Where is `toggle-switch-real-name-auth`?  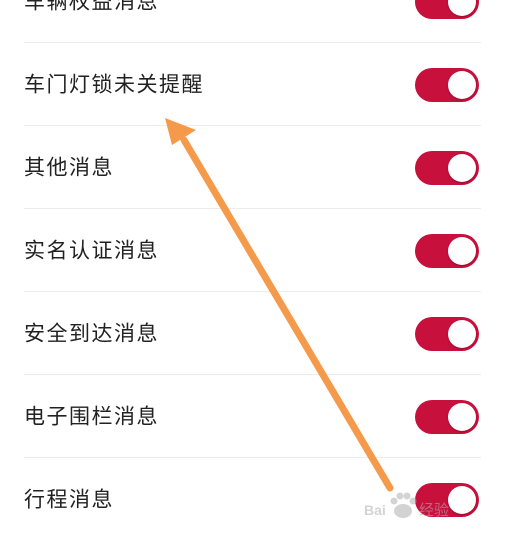
toggle-switch-real-name-auth is located at coordinates (447, 250).